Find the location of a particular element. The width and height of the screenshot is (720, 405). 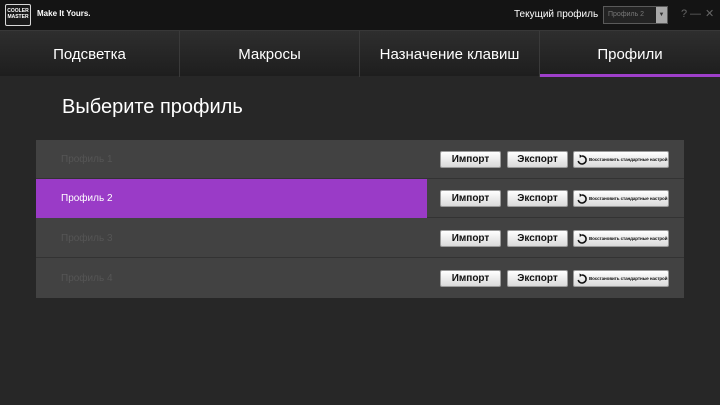

tab-lighting: Подсветка is located at coordinates (90, 54).